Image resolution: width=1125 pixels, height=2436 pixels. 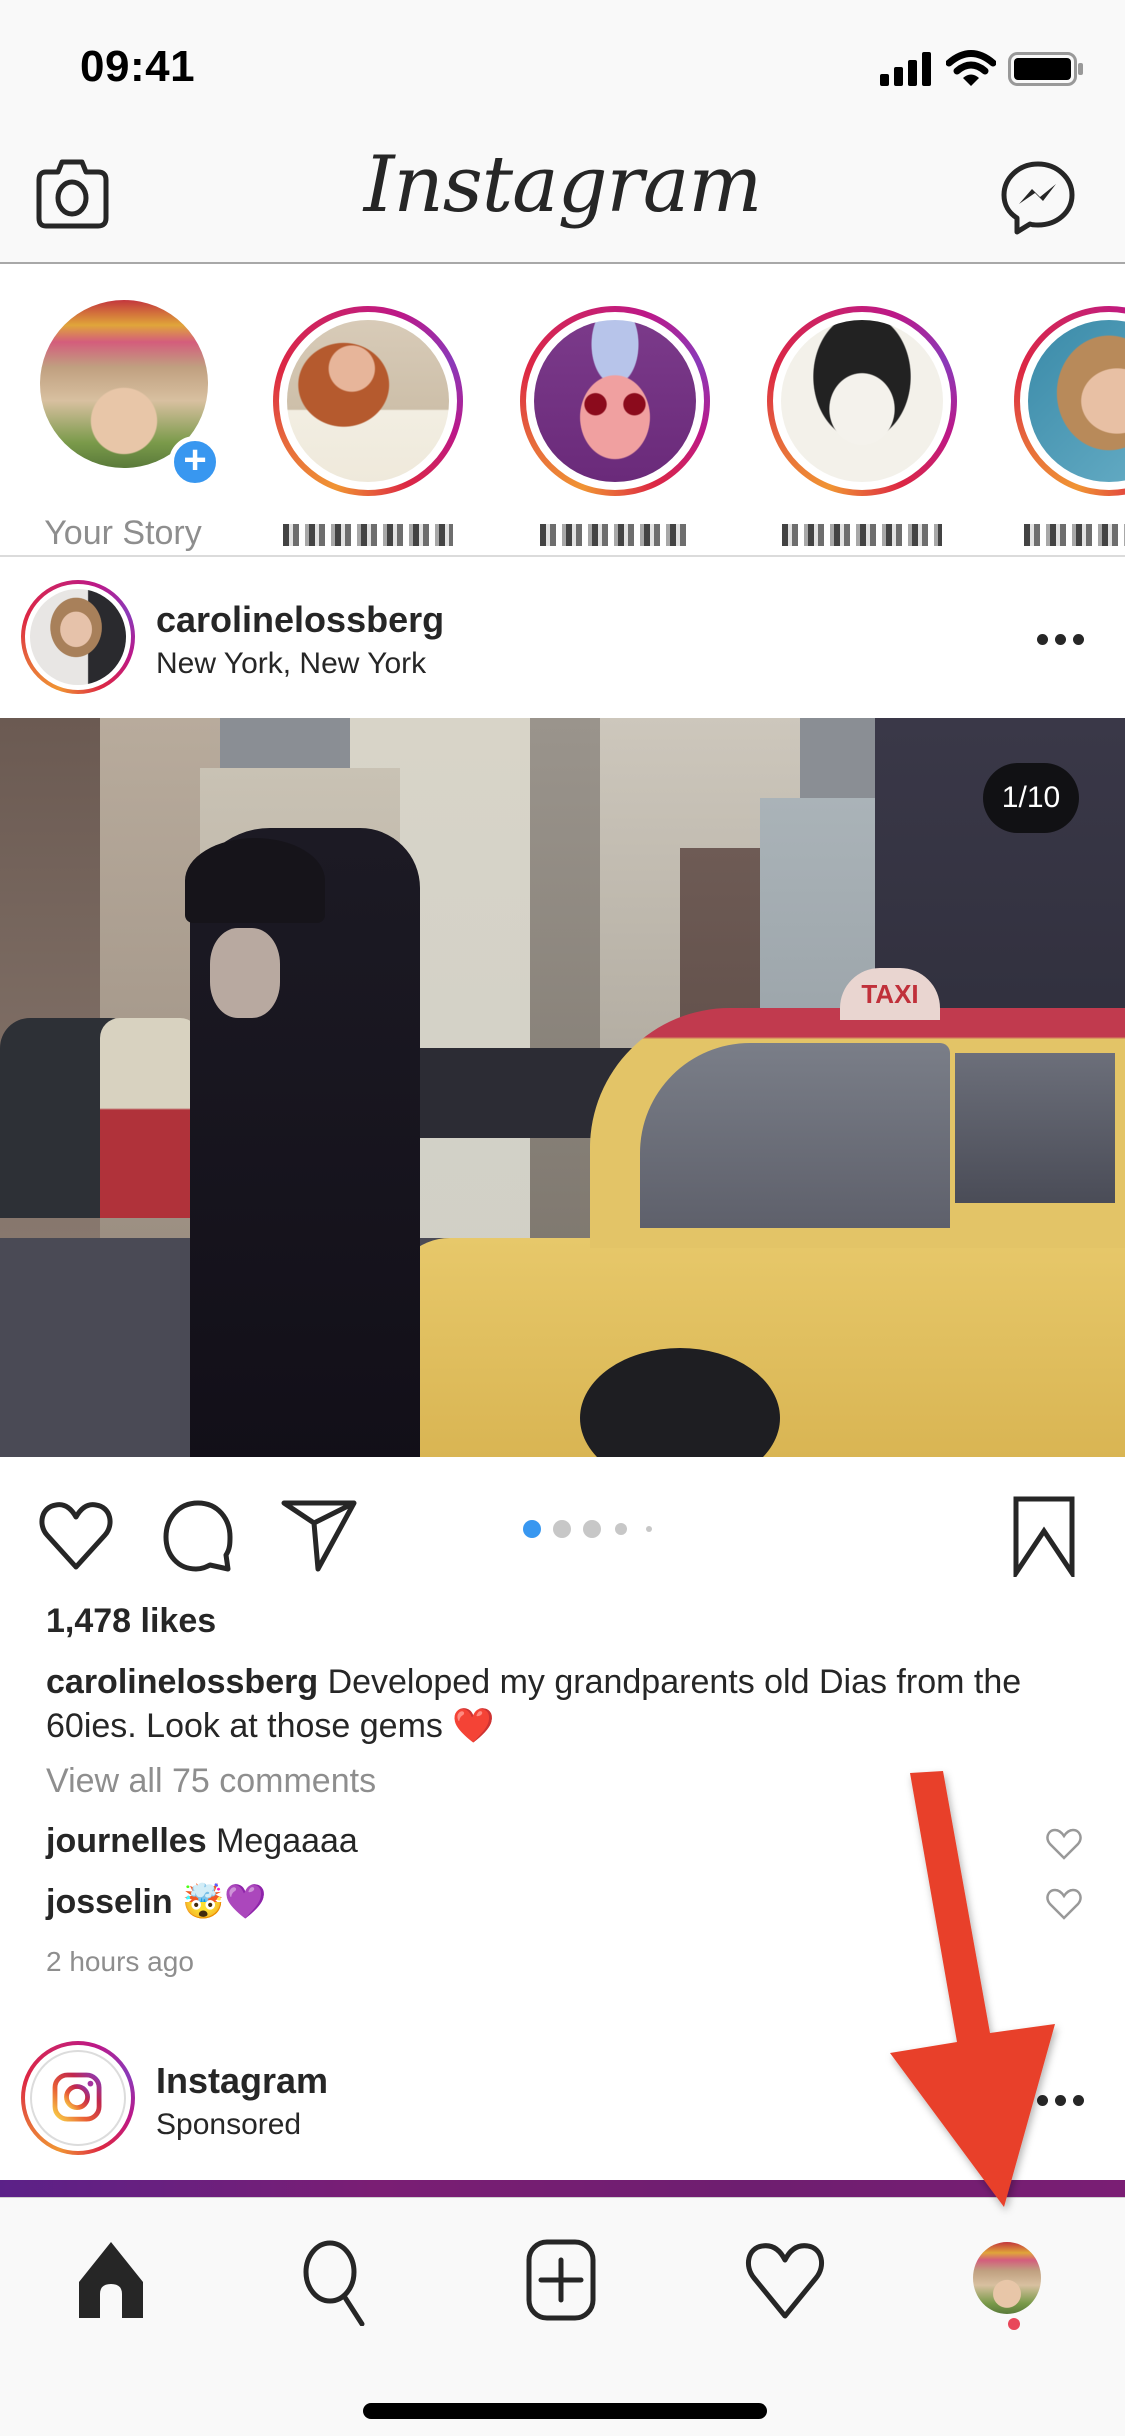 What do you see at coordinates (131, 1621) in the screenshot?
I see `like-count: 1,478 likes` at bounding box center [131, 1621].